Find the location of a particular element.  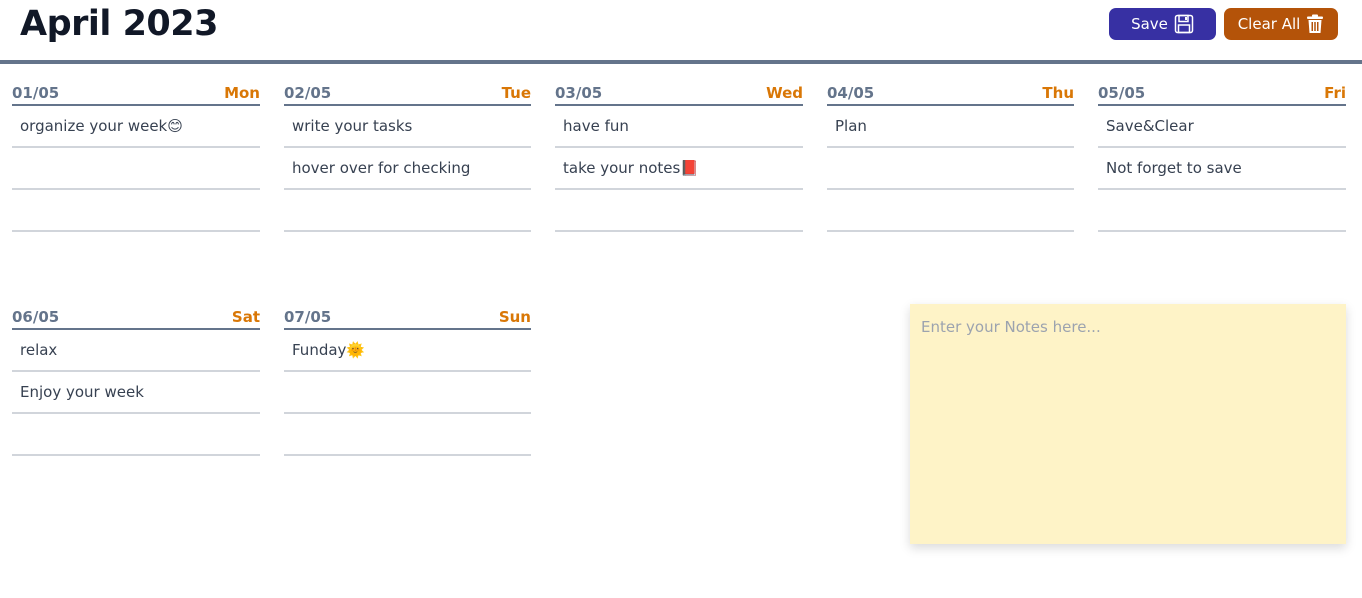

day-date: 02/05 is located at coordinates (308, 93).